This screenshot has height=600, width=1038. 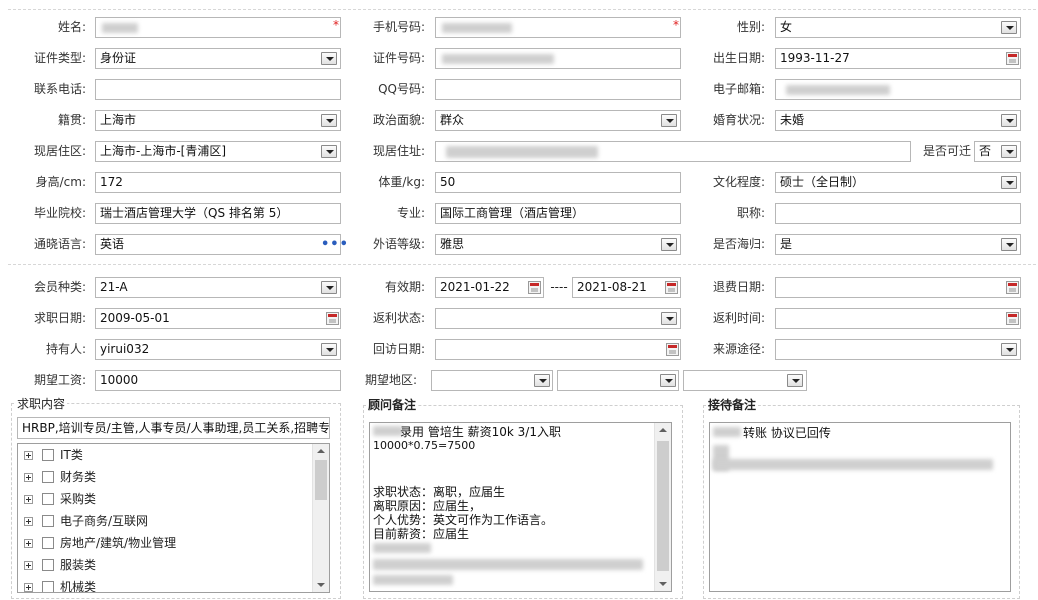 What do you see at coordinates (522, 9) in the screenshot?
I see `top-divider` at bounding box center [522, 9].